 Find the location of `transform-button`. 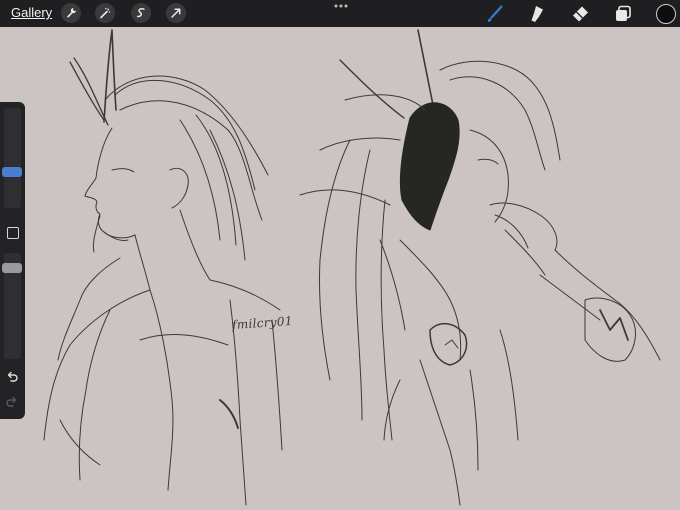

transform-button is located at coordinates (176, 13).